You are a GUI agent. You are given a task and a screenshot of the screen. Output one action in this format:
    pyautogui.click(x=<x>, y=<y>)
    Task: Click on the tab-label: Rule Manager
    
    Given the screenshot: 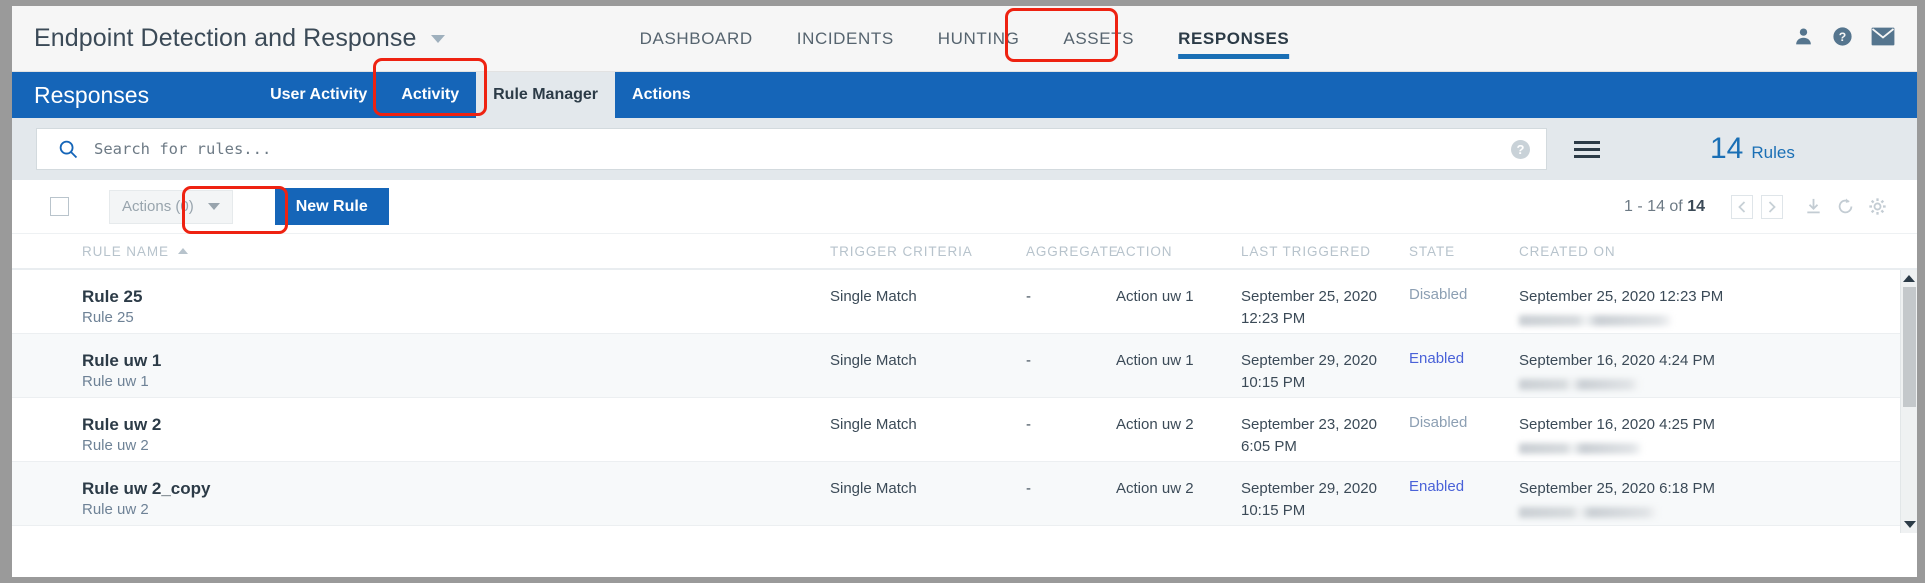 What is the action you would take?
    pyautogui.click(x=546, y=94)
    